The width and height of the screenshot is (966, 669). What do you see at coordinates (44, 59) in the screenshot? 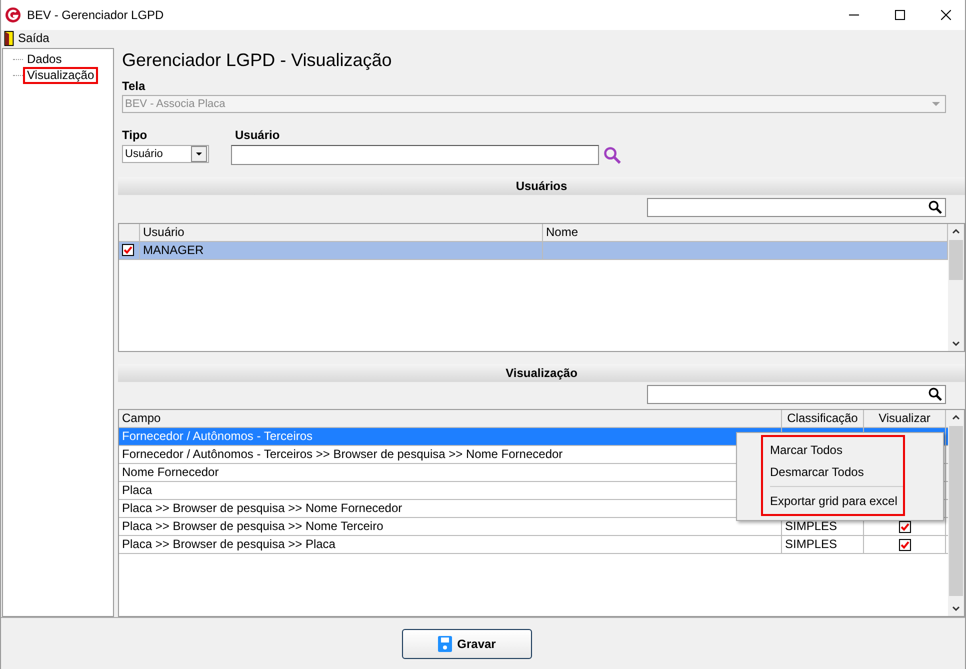
I see `tree-item: Dados` at bounding box center [44, 59].